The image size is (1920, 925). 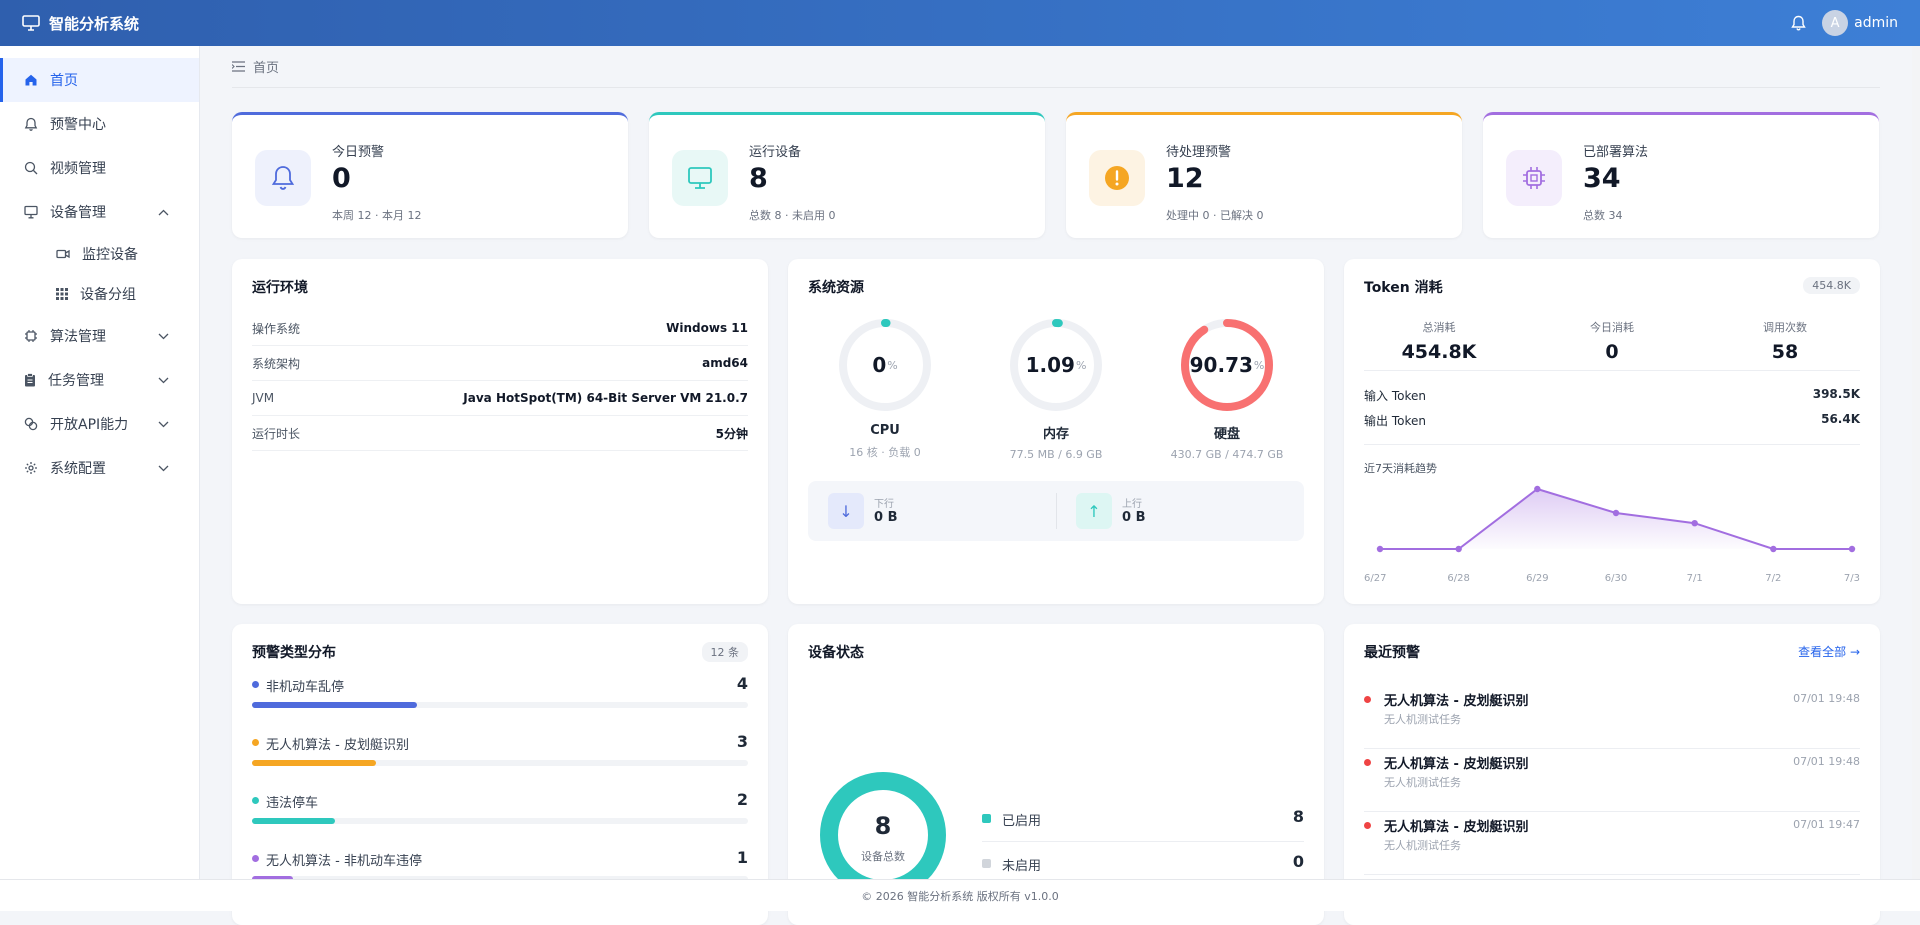 What do you see at coordinates (1835, 23) in the screenshot?
I see `avatar: A` at bounding box center [1835, 23].